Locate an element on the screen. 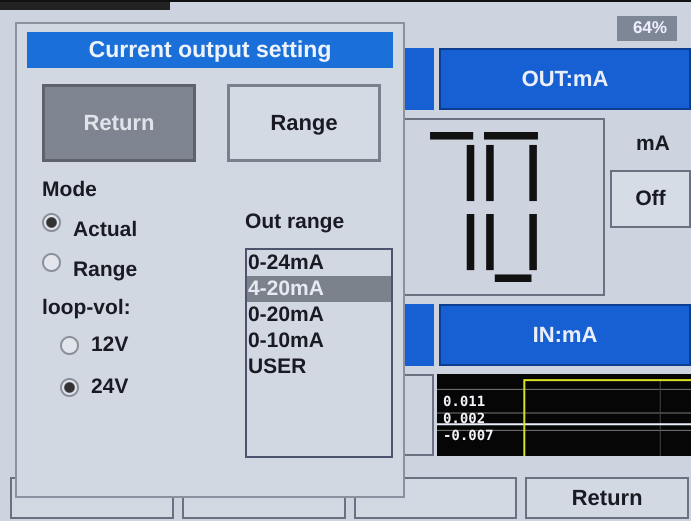 The width and height of the screenshot is (691, 521). loop-voltage-label: loop-vol: is located at coordinates (87, 308).